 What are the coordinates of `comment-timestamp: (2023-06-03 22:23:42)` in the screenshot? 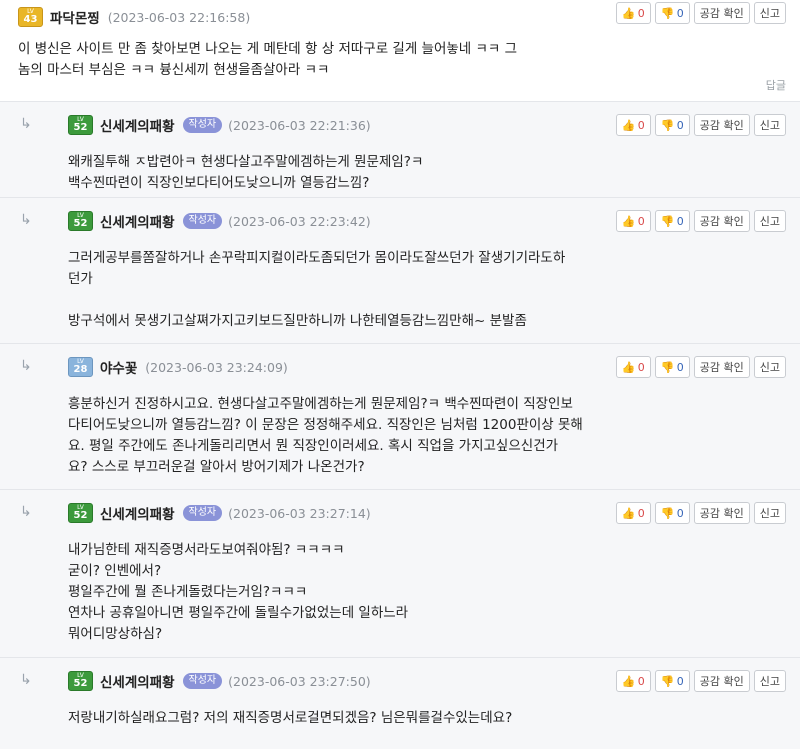 It's located at (299, 221).